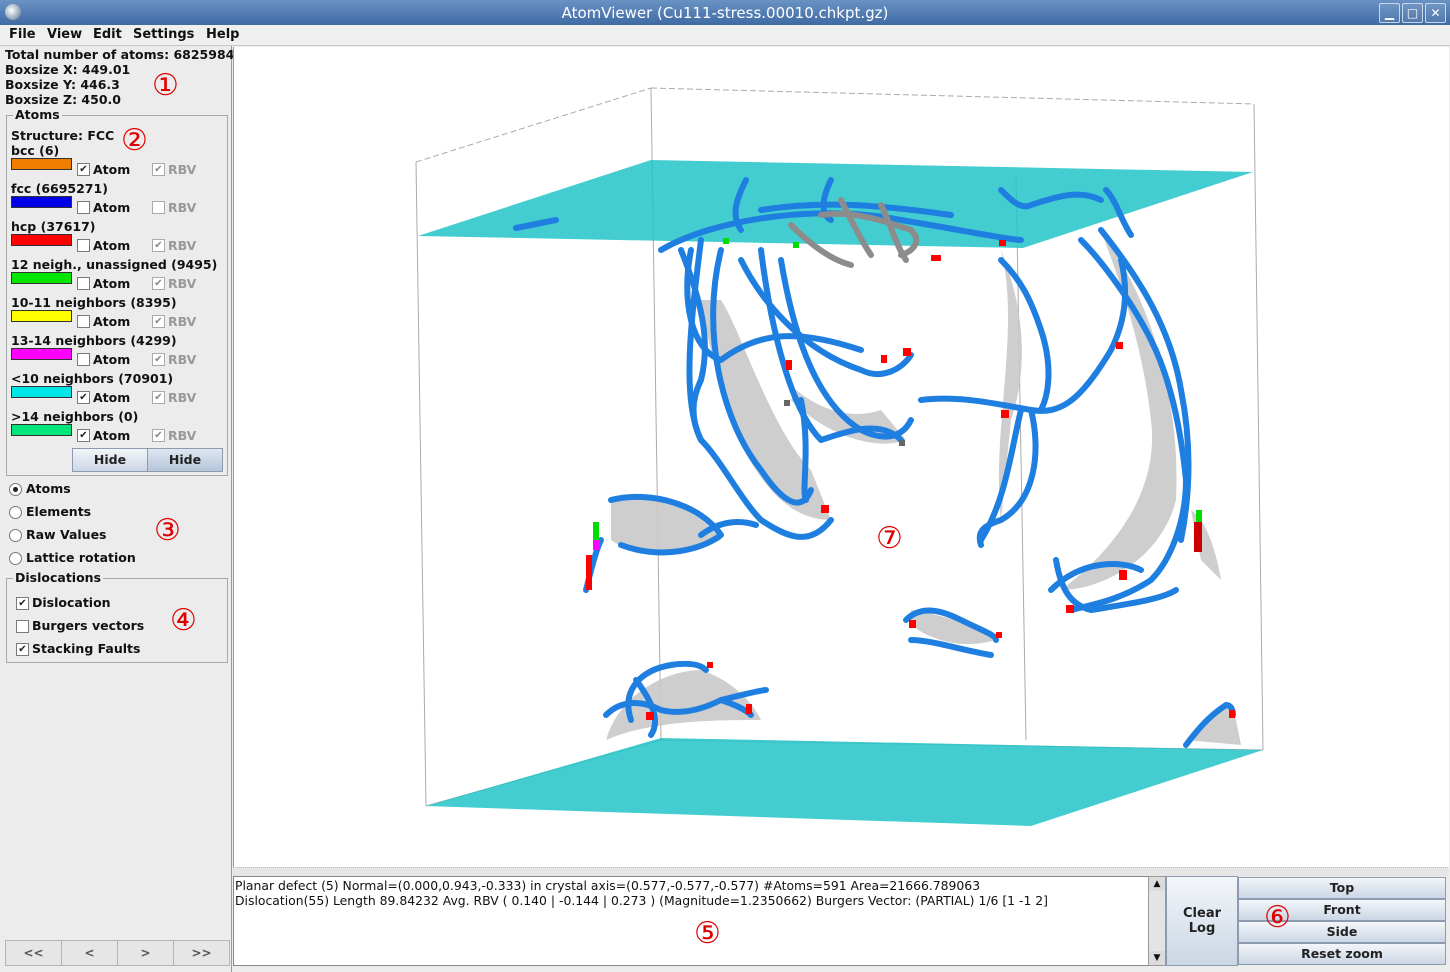 This screenshot has height=972, width=1450. I want to click on log-scrollbar: ▲ ▼, so click(1157, 921).